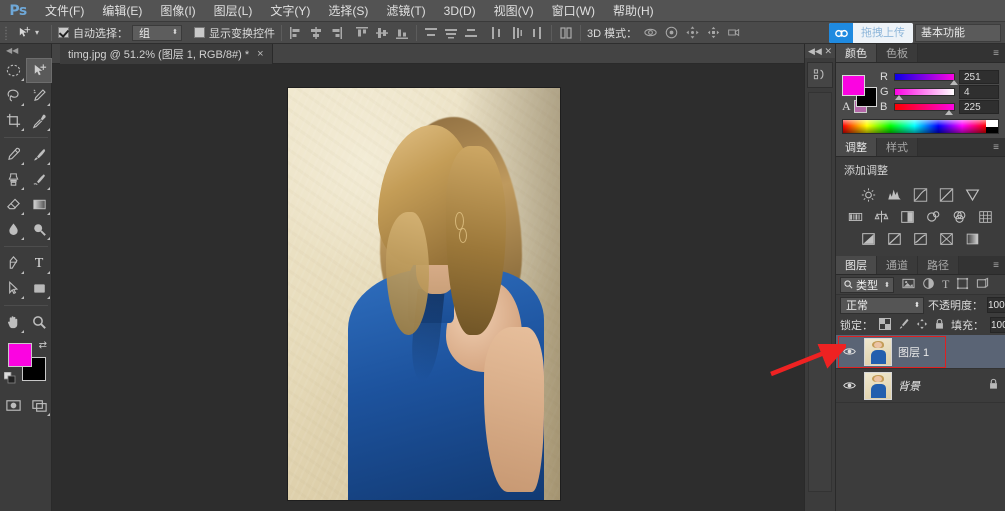 This screenshot has height=511, width=1005. What do you see at coordinates (13, 204) in the screenshot?
I see `eraser-tool` at bounding box center [13, 204].